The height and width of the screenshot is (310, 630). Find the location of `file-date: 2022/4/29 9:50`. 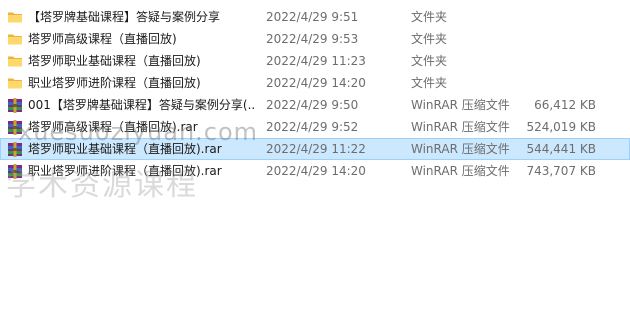

file-date: 2022/4/29 9:50 is located at coordinates (312, 105).